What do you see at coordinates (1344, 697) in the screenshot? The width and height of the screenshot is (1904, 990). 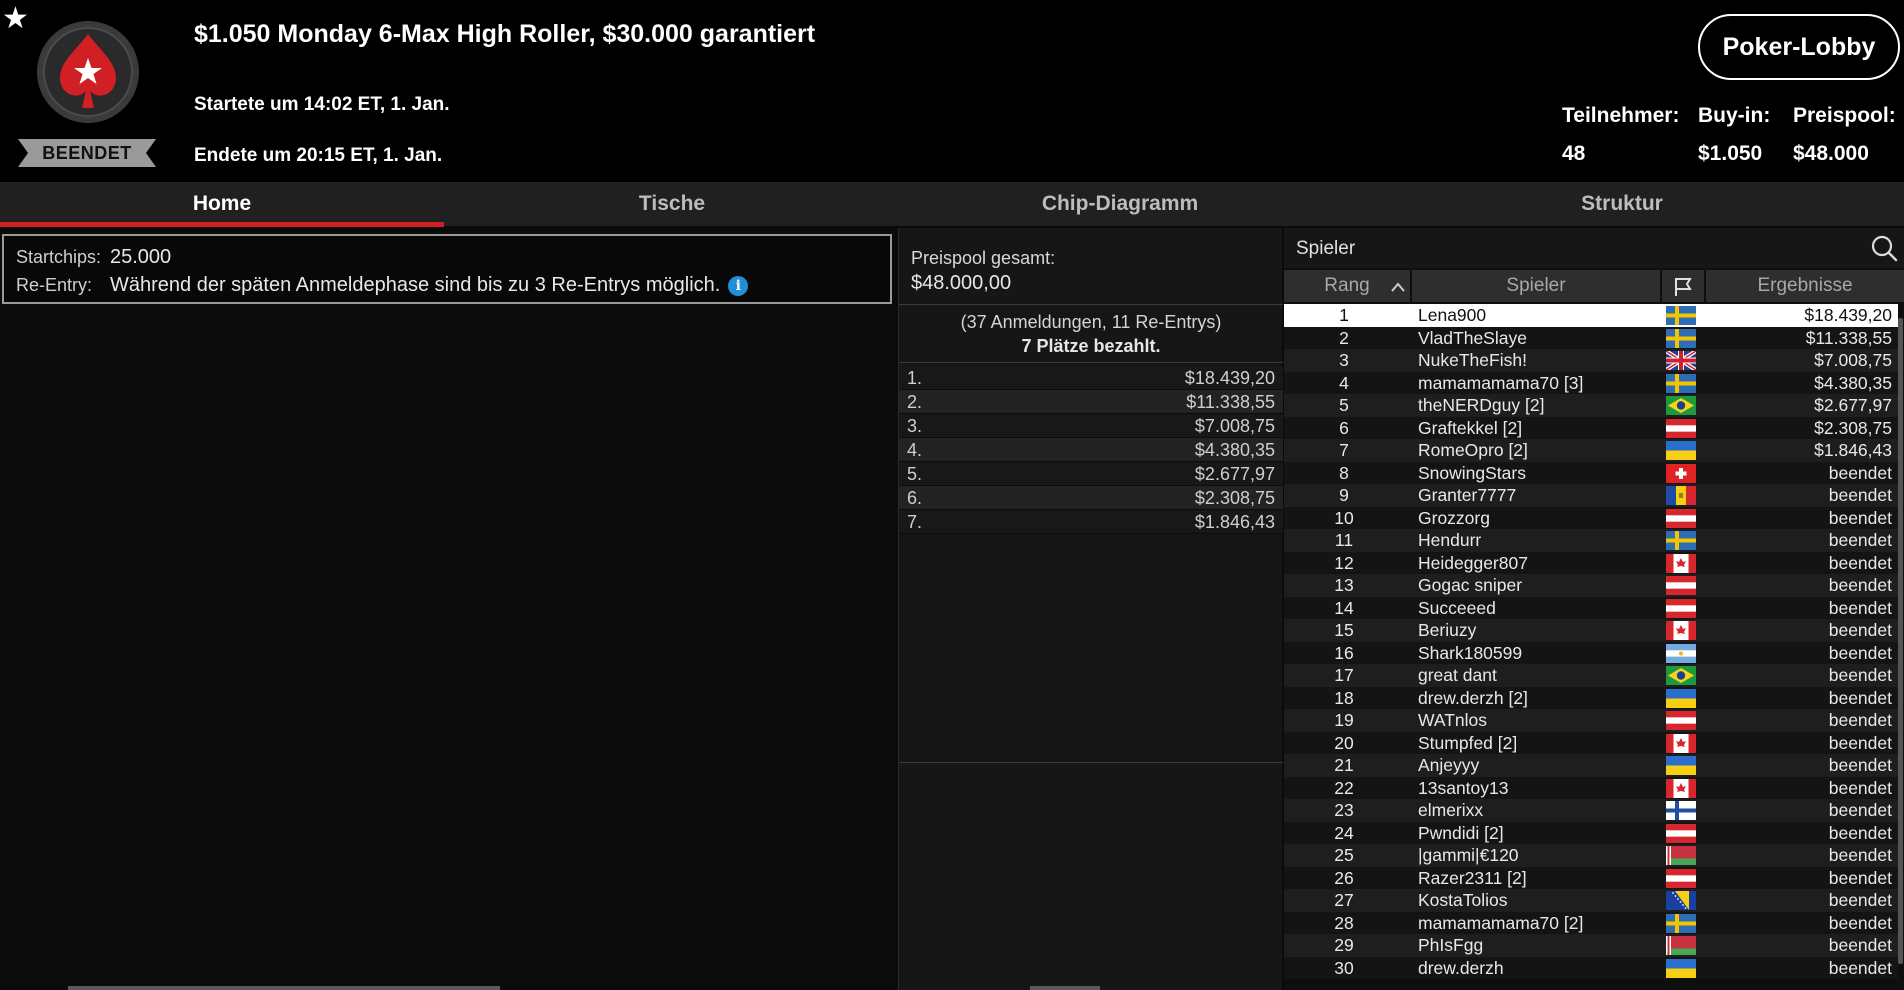 I see `player-rank: 18` at bounding box center [1344, 697].